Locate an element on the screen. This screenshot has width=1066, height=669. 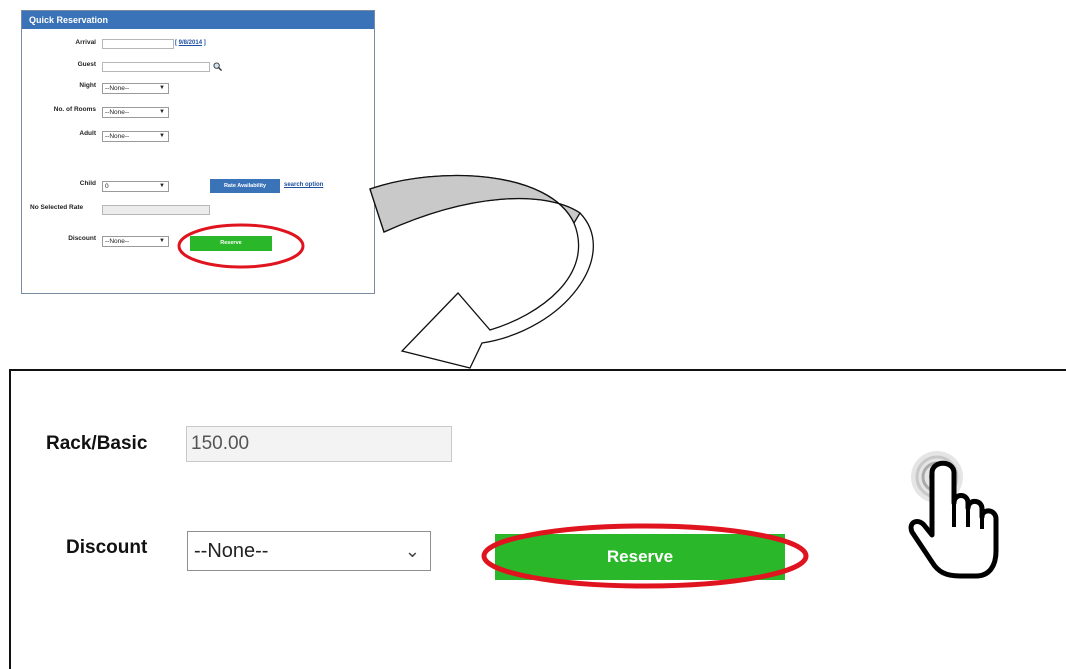
curved-arrow-icon is located at coordinates (481, 271).